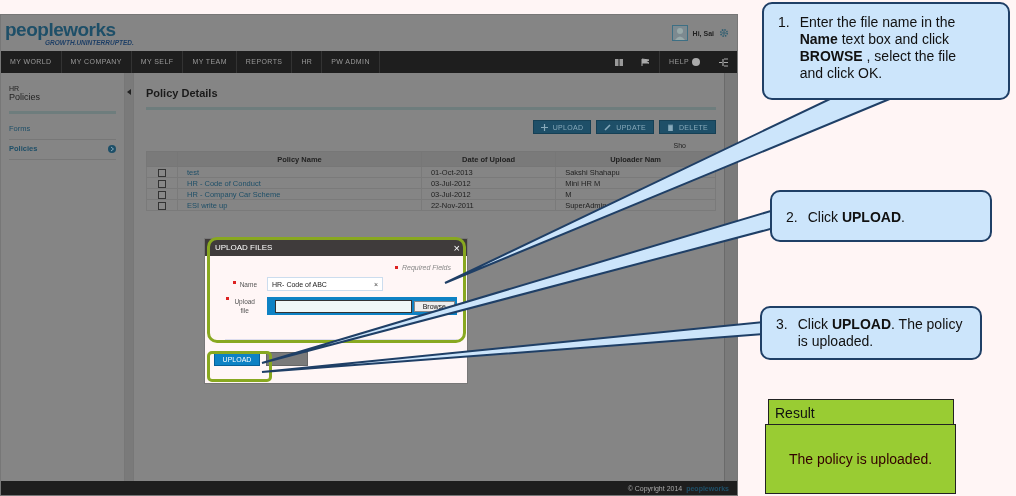 This screenshot has height=496, width=1016. I want to click on settings-icon, so click(724, 33).